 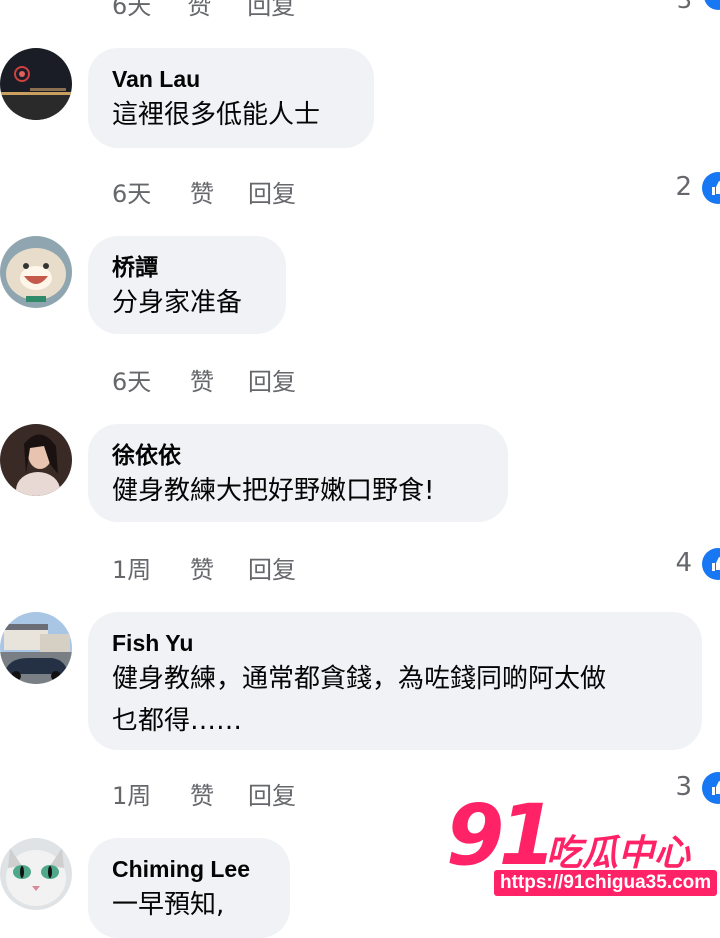 I want to click on comment-actions-top: 6天 赞 回复, so click(x=203, y=10).